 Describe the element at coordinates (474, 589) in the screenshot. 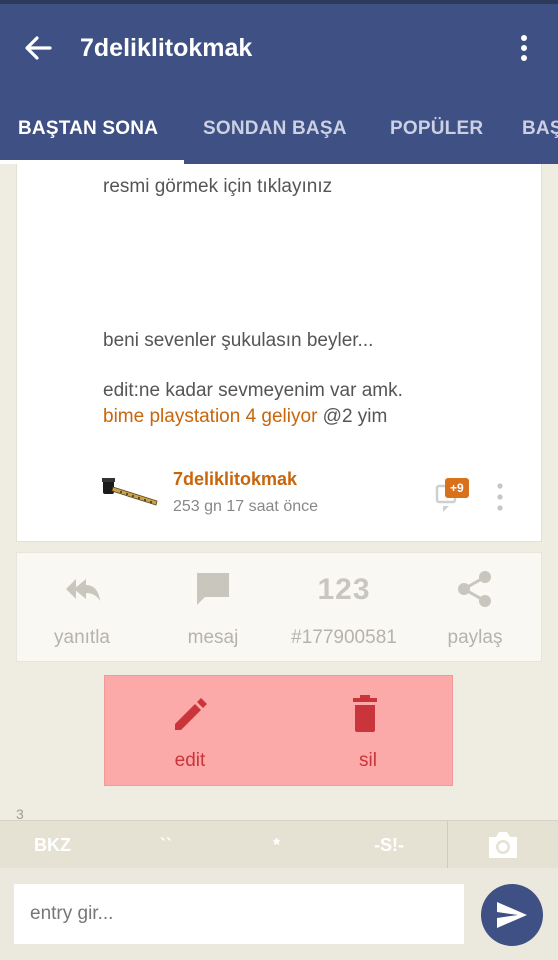

I see `share-icon` at that location.